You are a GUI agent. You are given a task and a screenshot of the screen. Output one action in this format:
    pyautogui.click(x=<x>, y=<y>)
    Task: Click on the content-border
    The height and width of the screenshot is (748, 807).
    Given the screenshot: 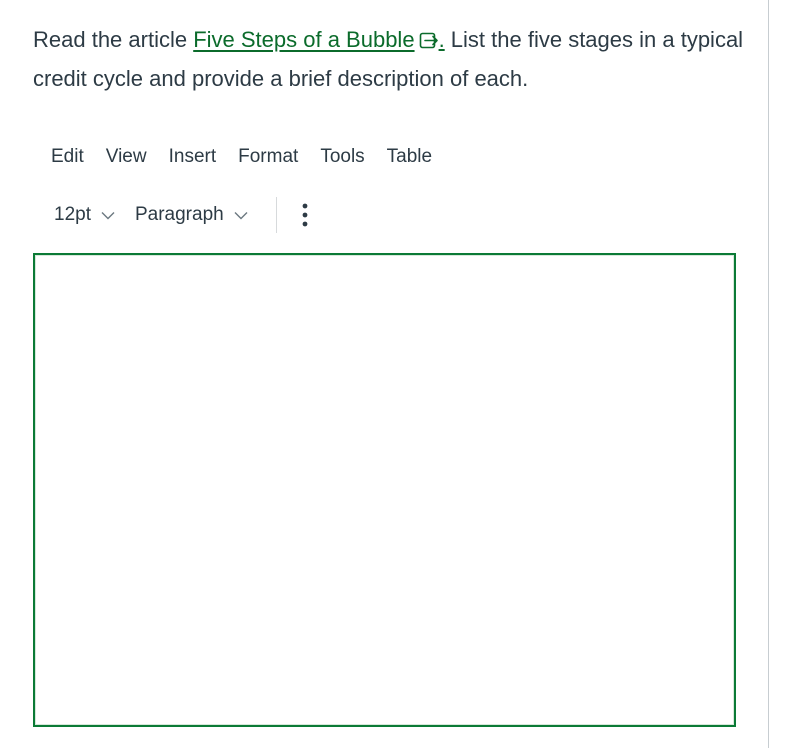 What is the action you would take?
    pyautogui.click(x=768, y=374)
    